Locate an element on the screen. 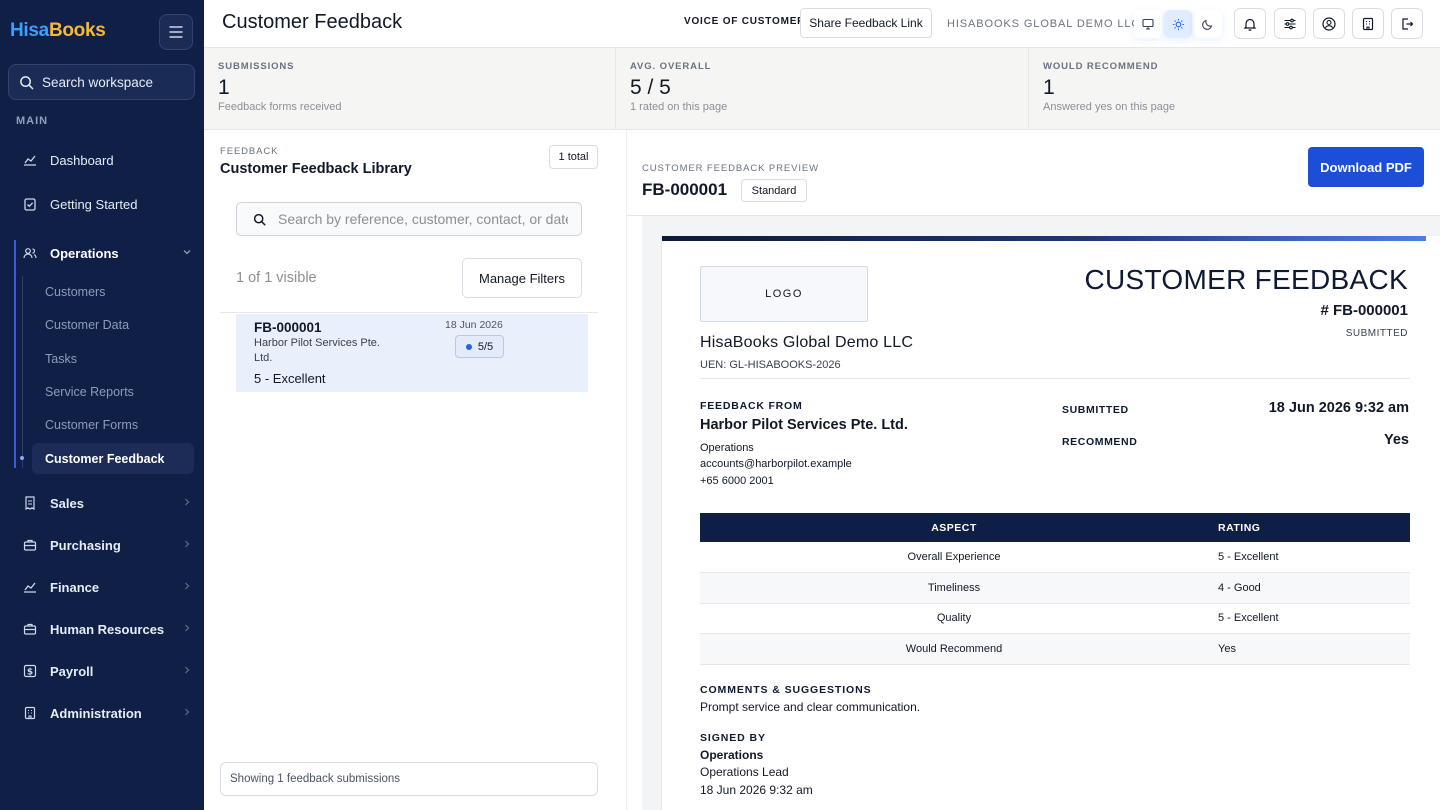 Image resolution: width=1440 pixels, height=810 pixels. profile-button is located at coordinates (1329, 23).